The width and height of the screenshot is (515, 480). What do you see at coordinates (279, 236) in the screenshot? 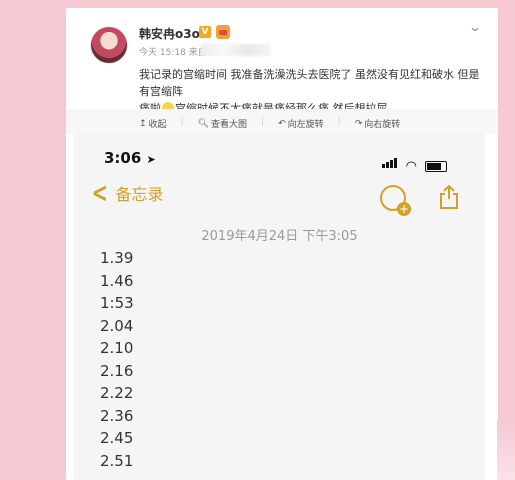
I see `note-date: 2019年4月24日 下午3:05` at bounding box center [279, 236].